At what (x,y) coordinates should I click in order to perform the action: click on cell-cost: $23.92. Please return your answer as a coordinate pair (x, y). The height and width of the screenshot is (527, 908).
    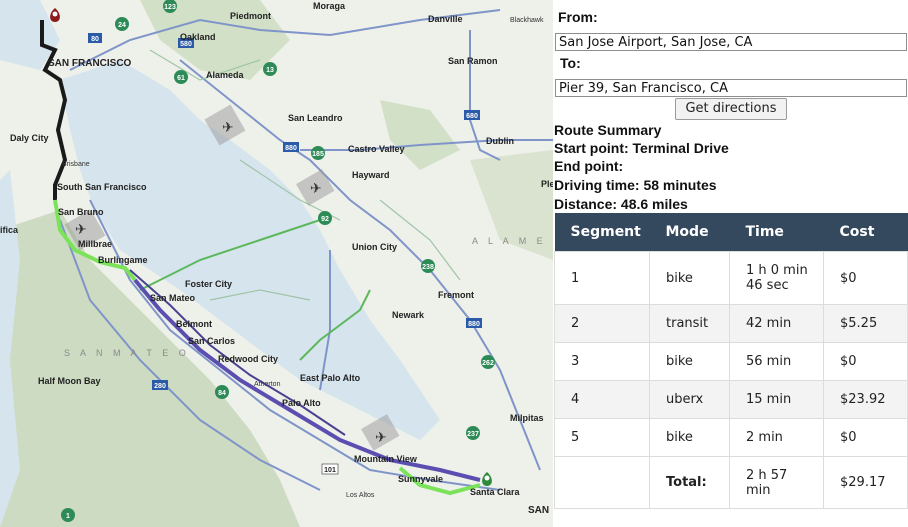
    Looking at the image, I should click on (865, 399).